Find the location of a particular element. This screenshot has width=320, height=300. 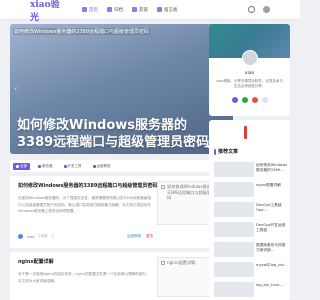

tab-devtools: 开发工具 is located at coordinates (73, 166).